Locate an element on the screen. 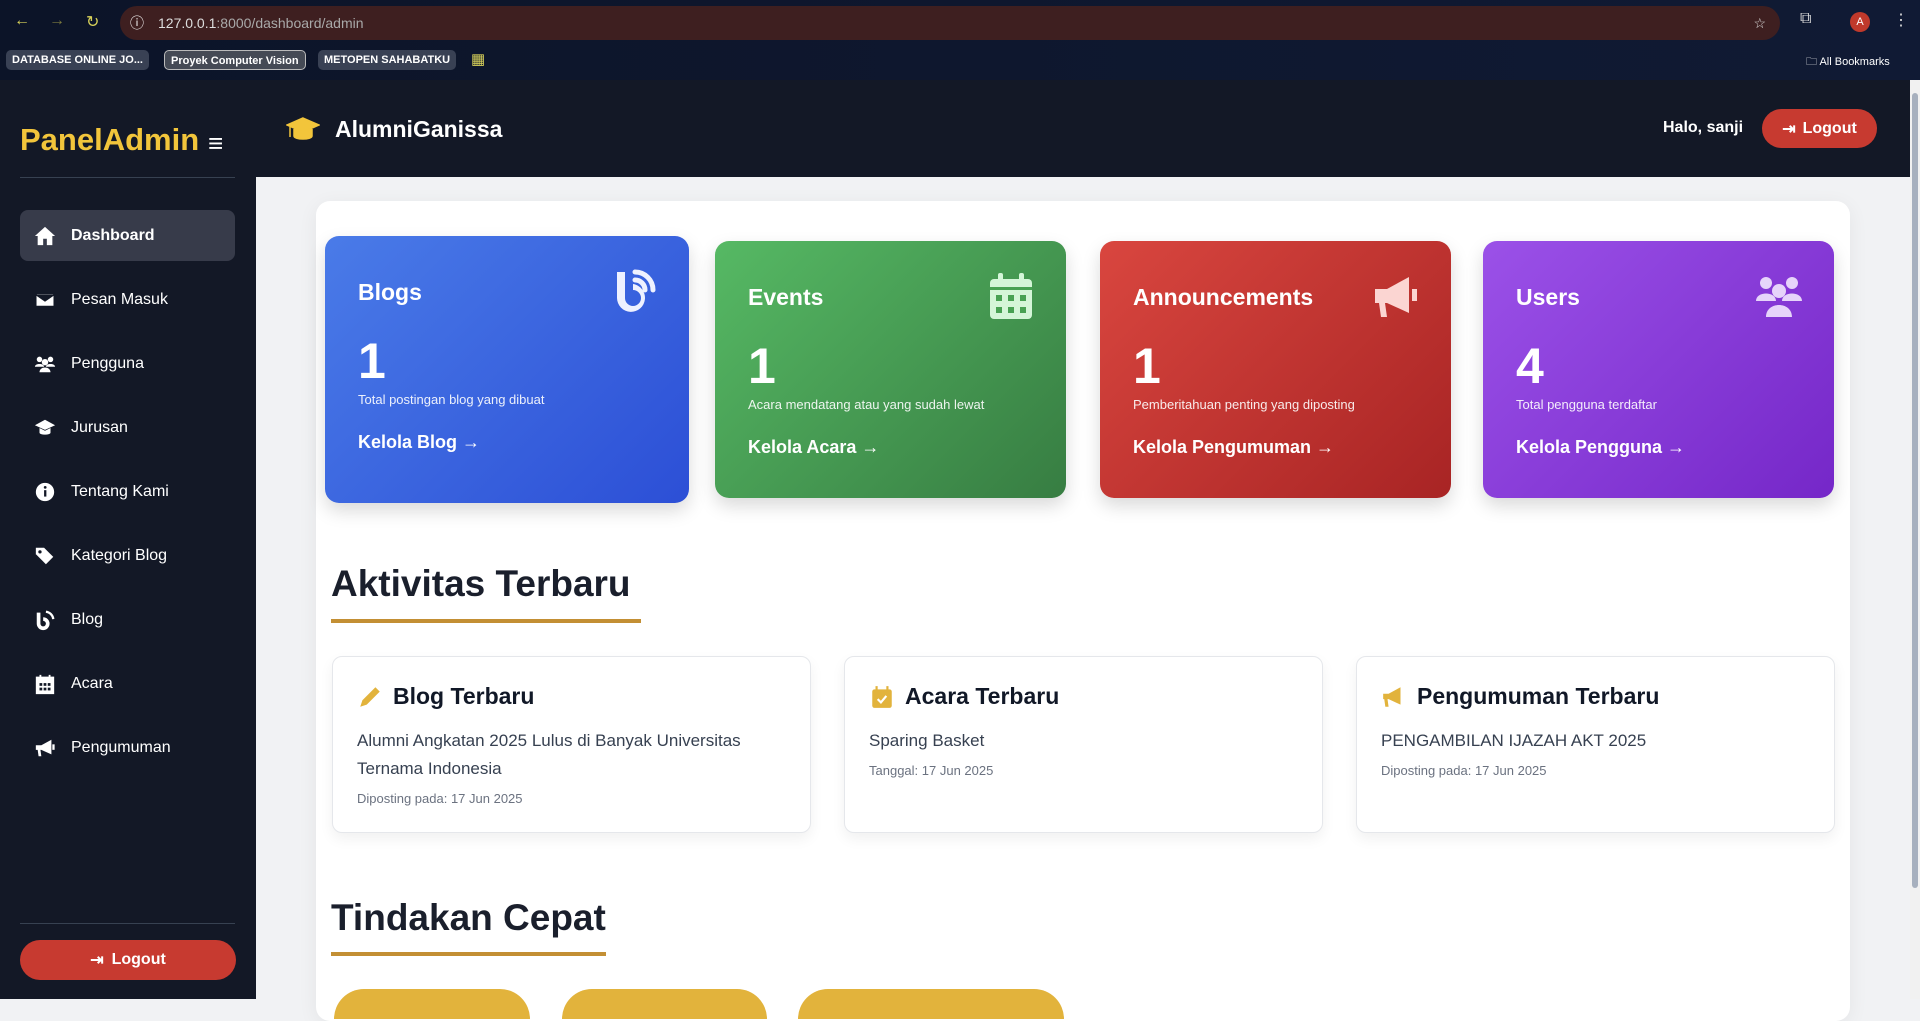 Image resolution: width=1920 pixels, height=1021 pixels. pencil-icon is located at coordinates (370, 696).